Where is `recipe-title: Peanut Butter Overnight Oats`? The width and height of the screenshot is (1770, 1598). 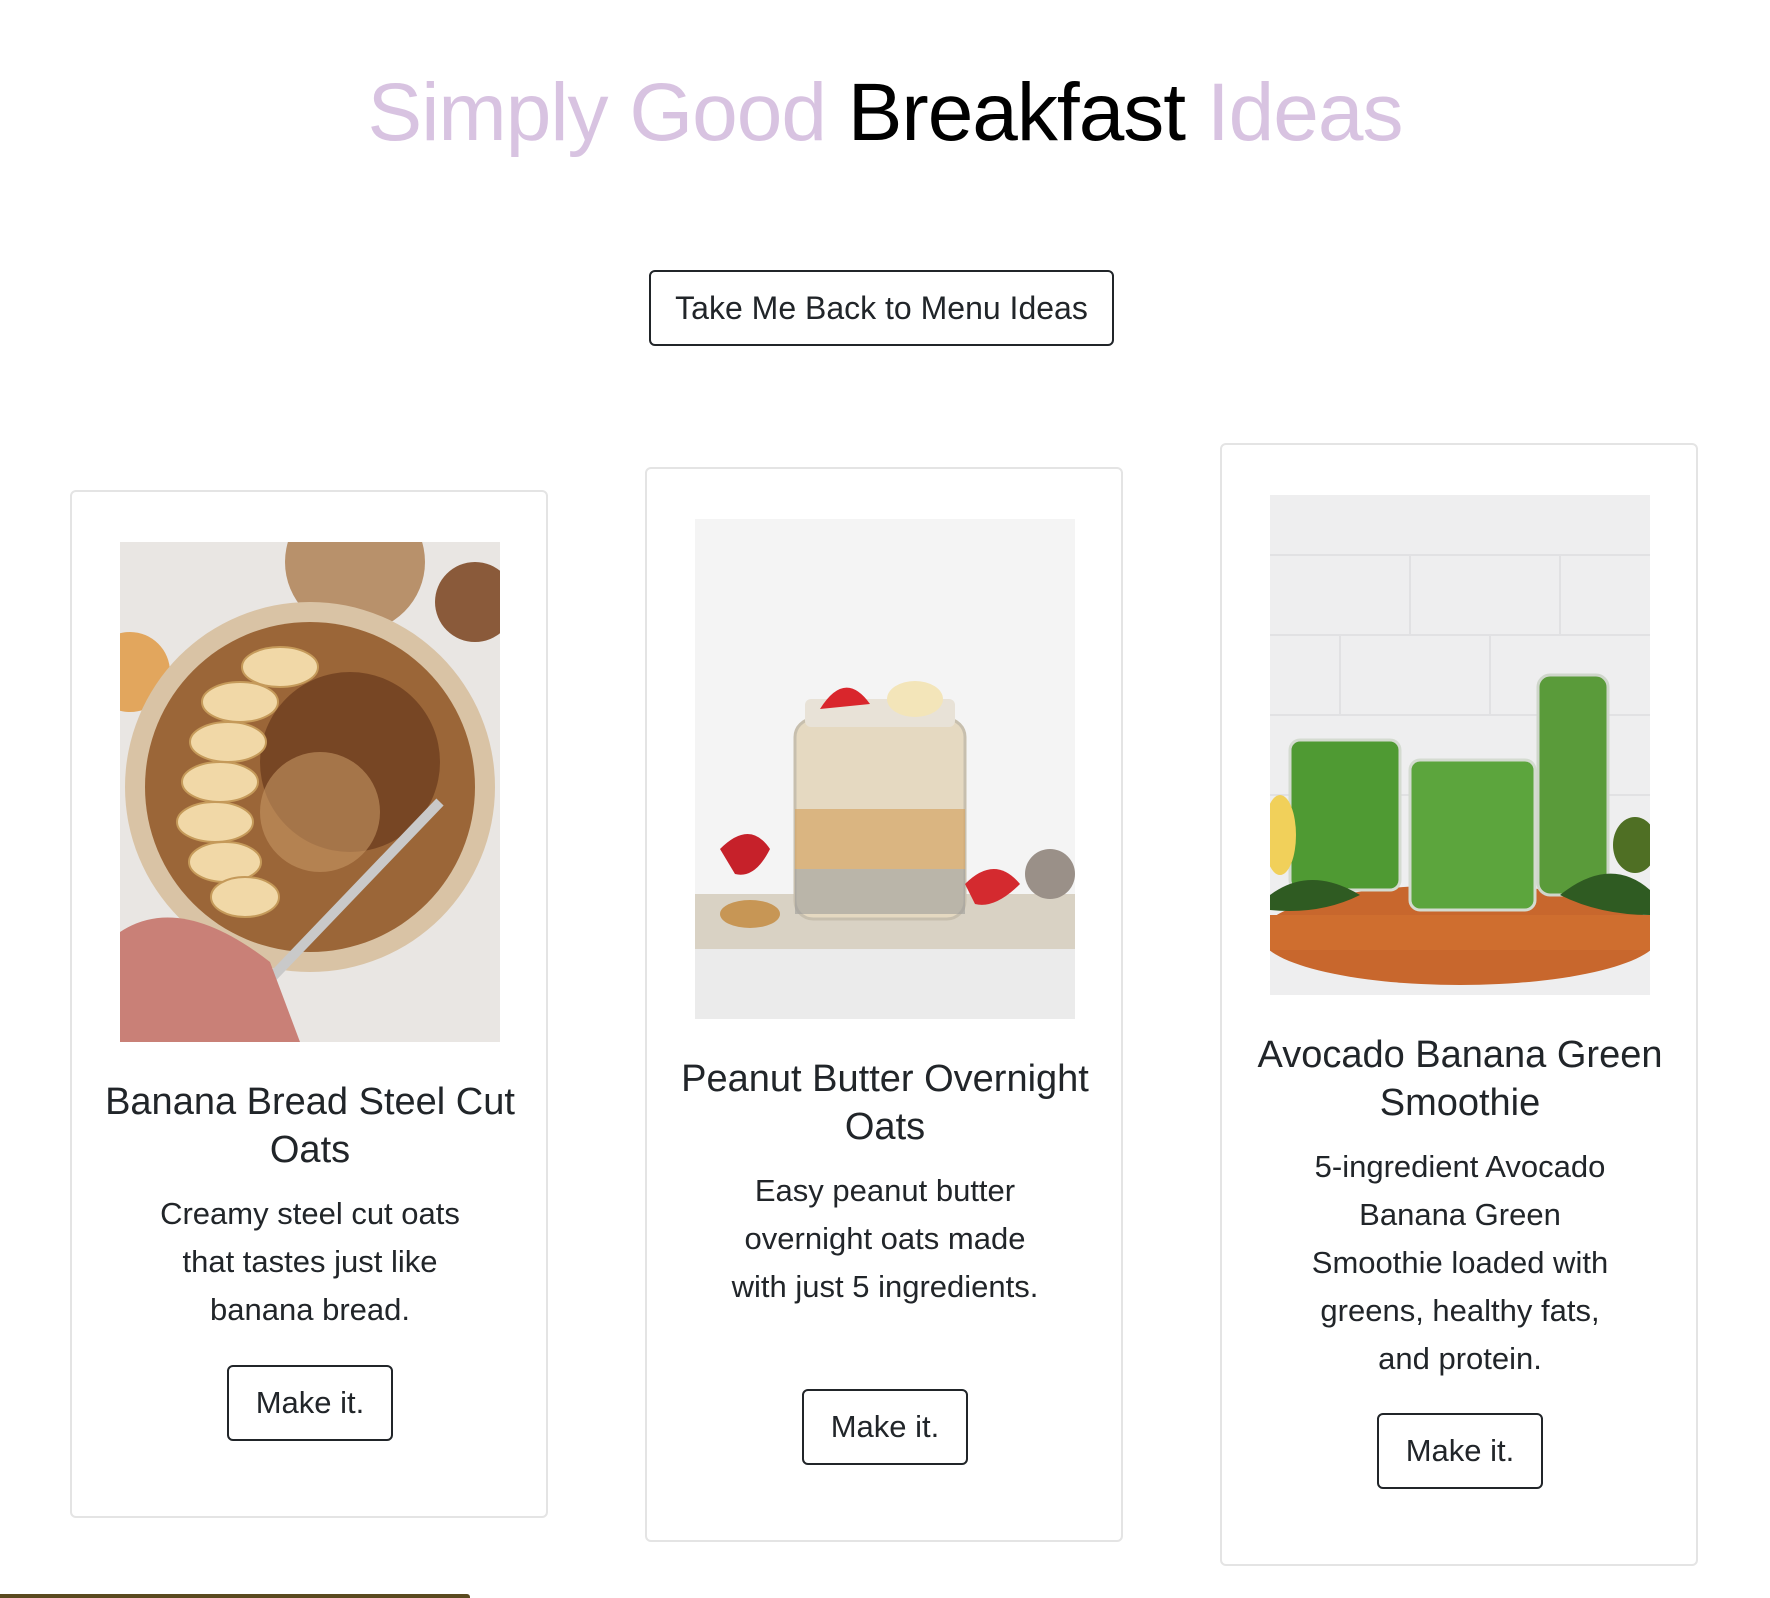
recipe-title: Peanut Butter Overnight Oats is located at coordinates (885, 1103).